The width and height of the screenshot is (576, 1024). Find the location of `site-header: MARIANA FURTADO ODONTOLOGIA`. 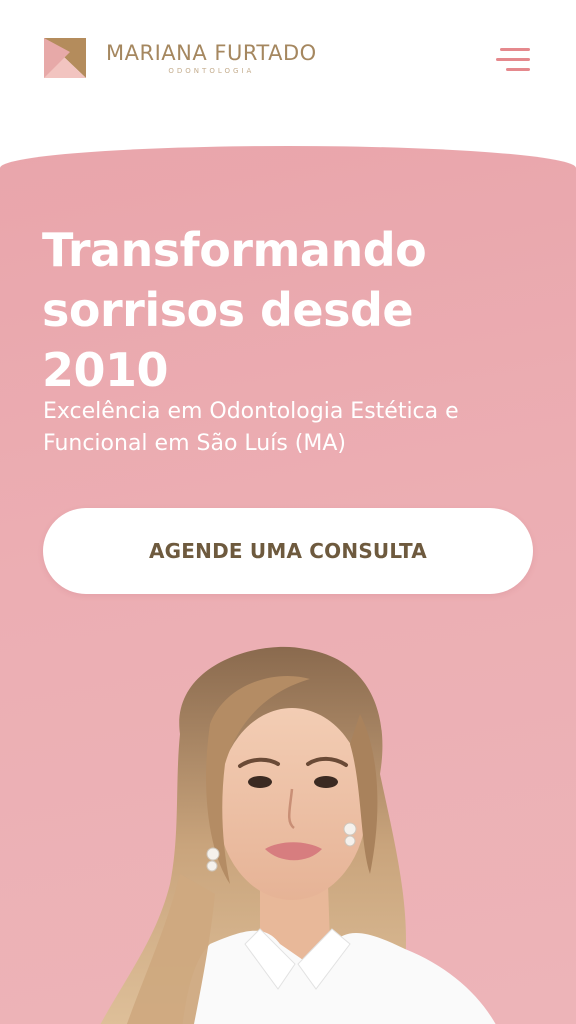

site-header: MARIANA FURTADO ODONTOLOGIA is located at coordinates (288, 70).